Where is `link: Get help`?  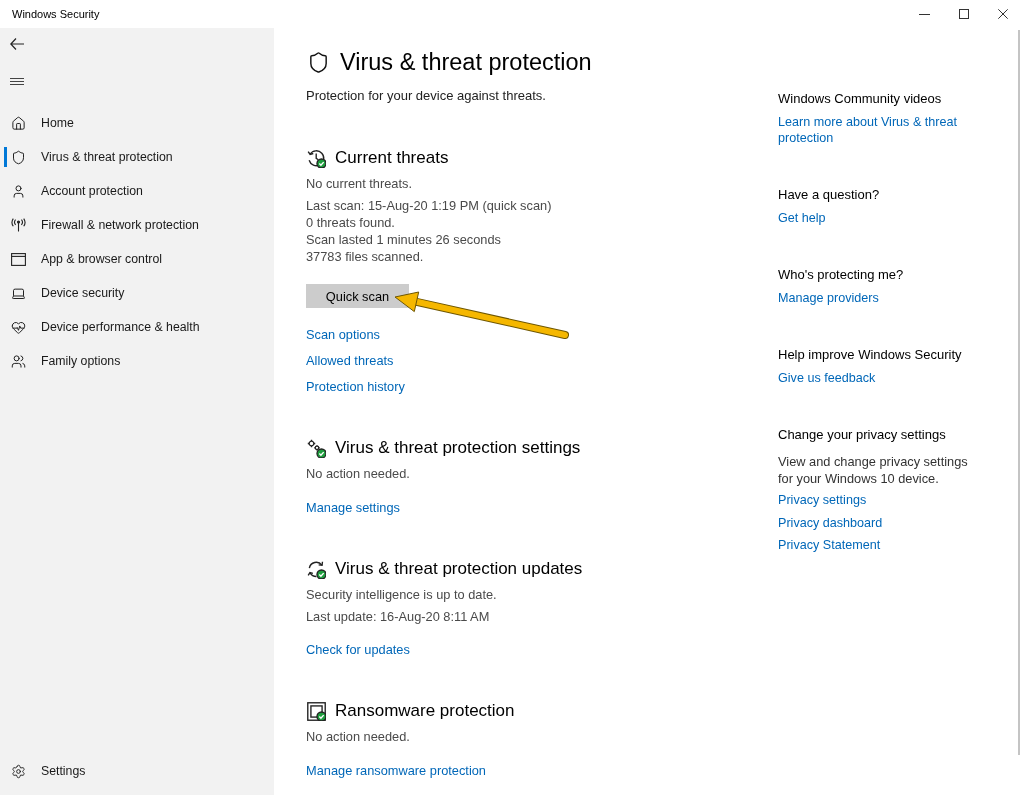
link: Get help is located at coordinates (802, 218).